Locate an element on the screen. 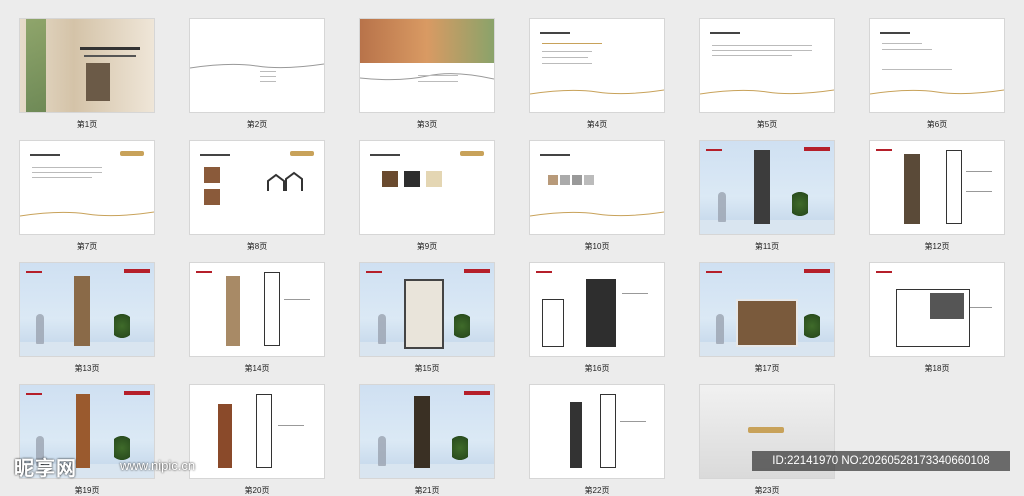 The height and width of the screenshot is (496, 1024). page-label: 第13页 is located at coordinates (87, 368).